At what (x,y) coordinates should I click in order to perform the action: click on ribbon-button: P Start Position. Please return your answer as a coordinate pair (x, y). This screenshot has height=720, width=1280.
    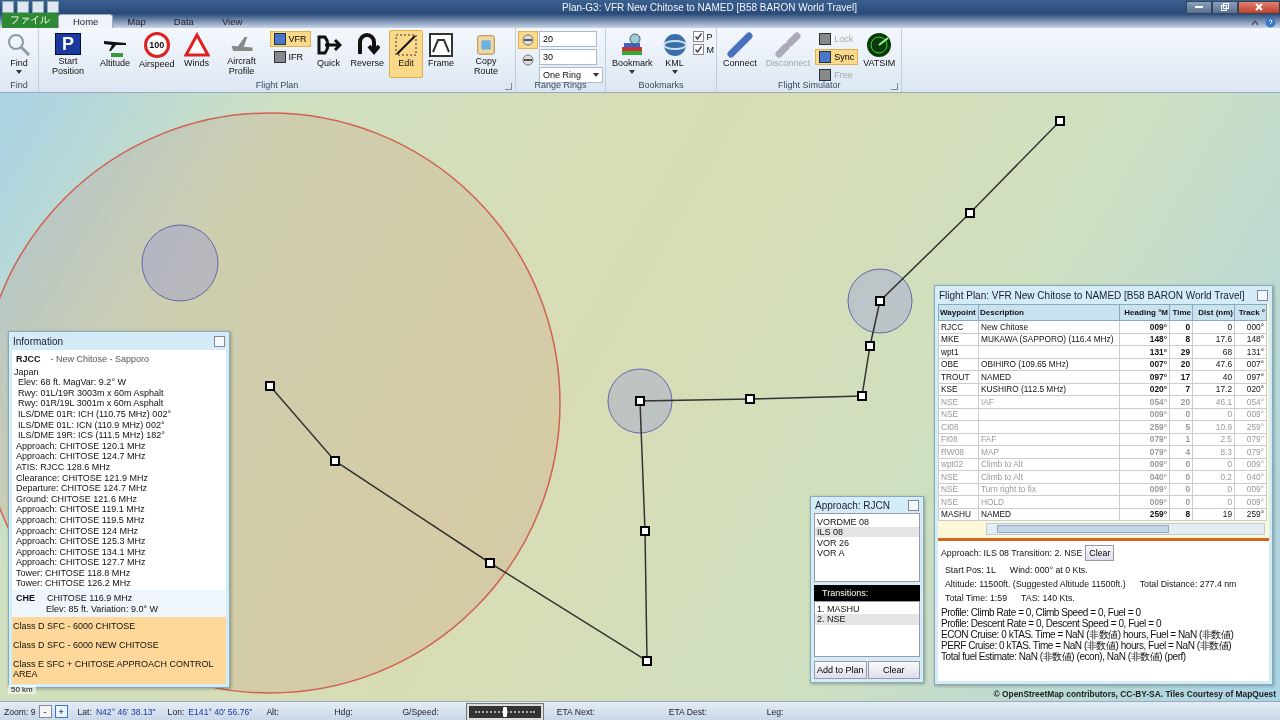
    Looking at the image, I should click on (68, 54).